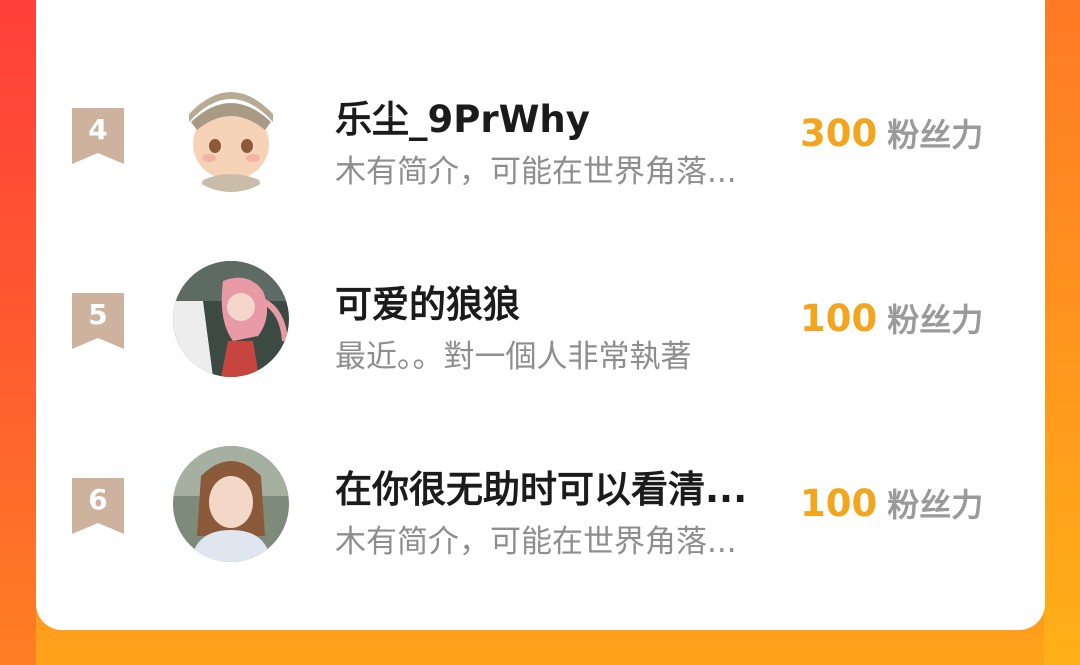 The image size is (1080, 665). What do you see at coordinates (427, 304) in the screenshot?
I see `user-name: 可爱的狼狼` at bounding box center [427, 304].